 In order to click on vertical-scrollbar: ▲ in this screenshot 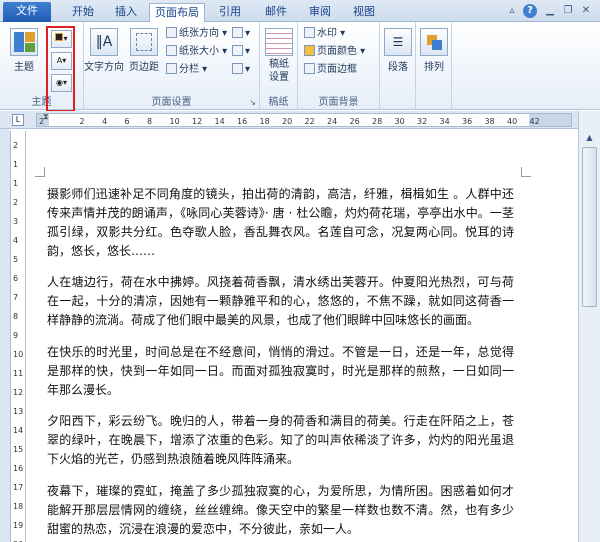, I will do `click(589, 326)`.